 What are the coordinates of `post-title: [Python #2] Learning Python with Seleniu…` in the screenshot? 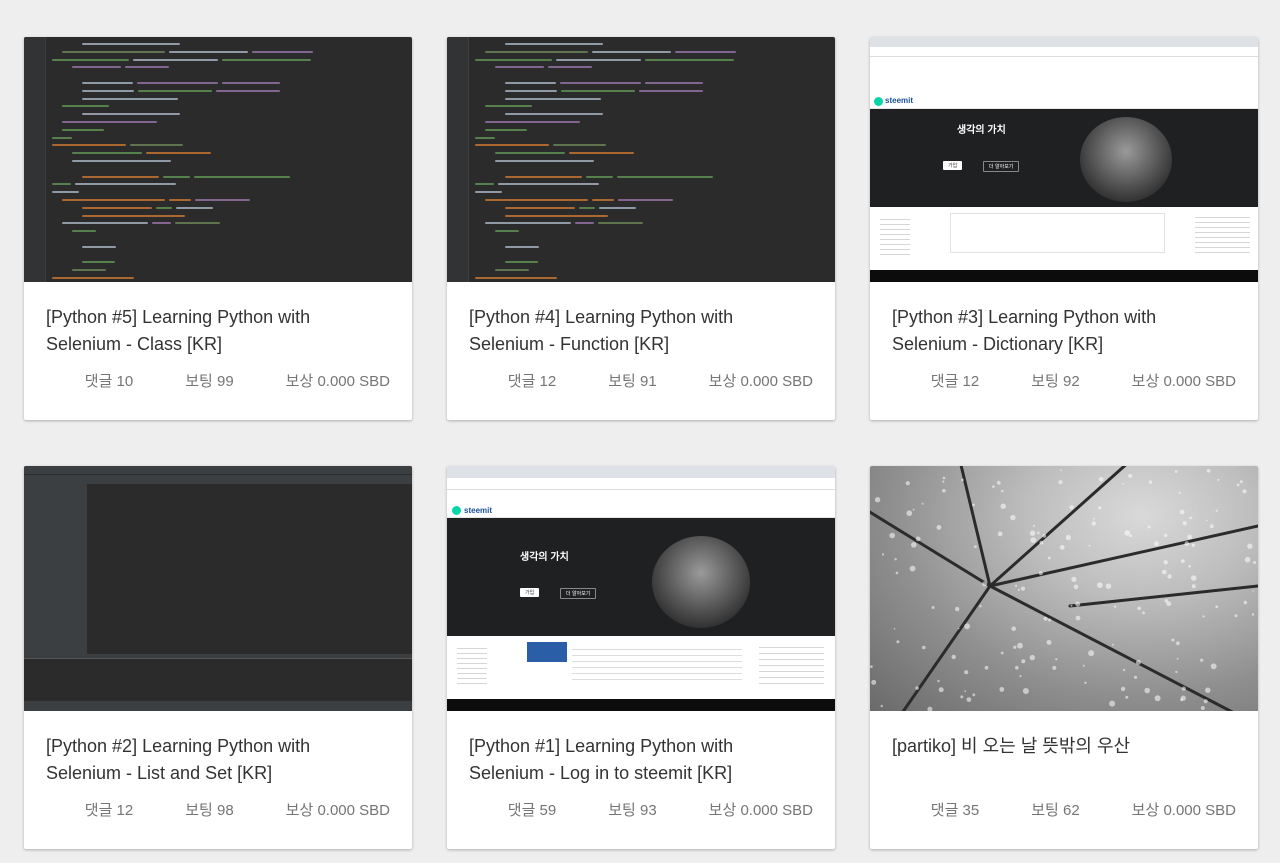 It's located at (218, 755).